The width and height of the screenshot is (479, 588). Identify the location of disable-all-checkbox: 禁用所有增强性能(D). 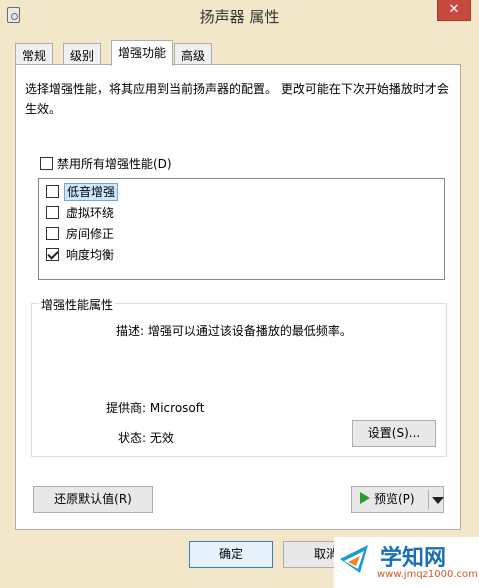
(106, 163).